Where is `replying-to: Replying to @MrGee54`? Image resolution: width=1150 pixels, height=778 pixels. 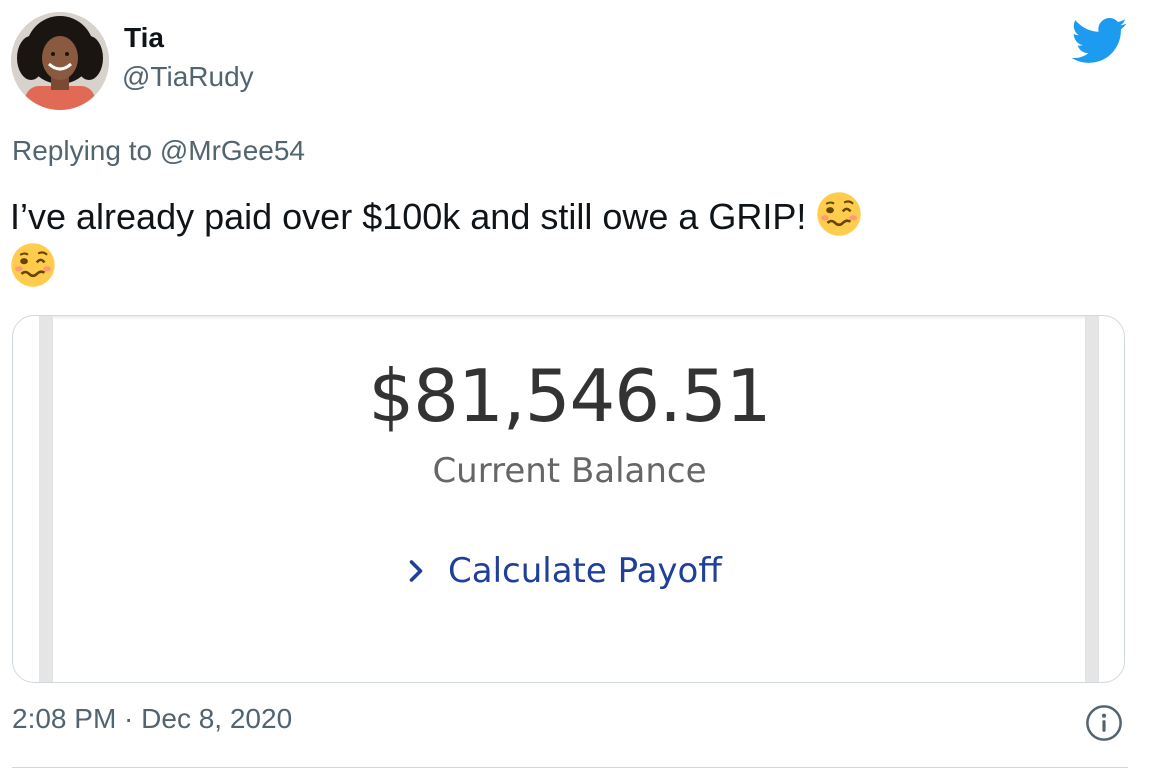
replying-to: Replying to @MrGee54 is located at coordinates (158, 151).